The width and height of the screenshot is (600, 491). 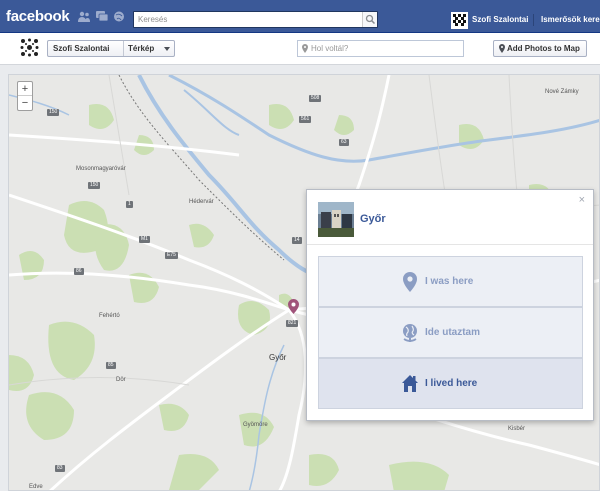 What do you see at coordinates (144, 239) in the screenshot?
I see `road-shield: M1` at bounding box center [144, 239].